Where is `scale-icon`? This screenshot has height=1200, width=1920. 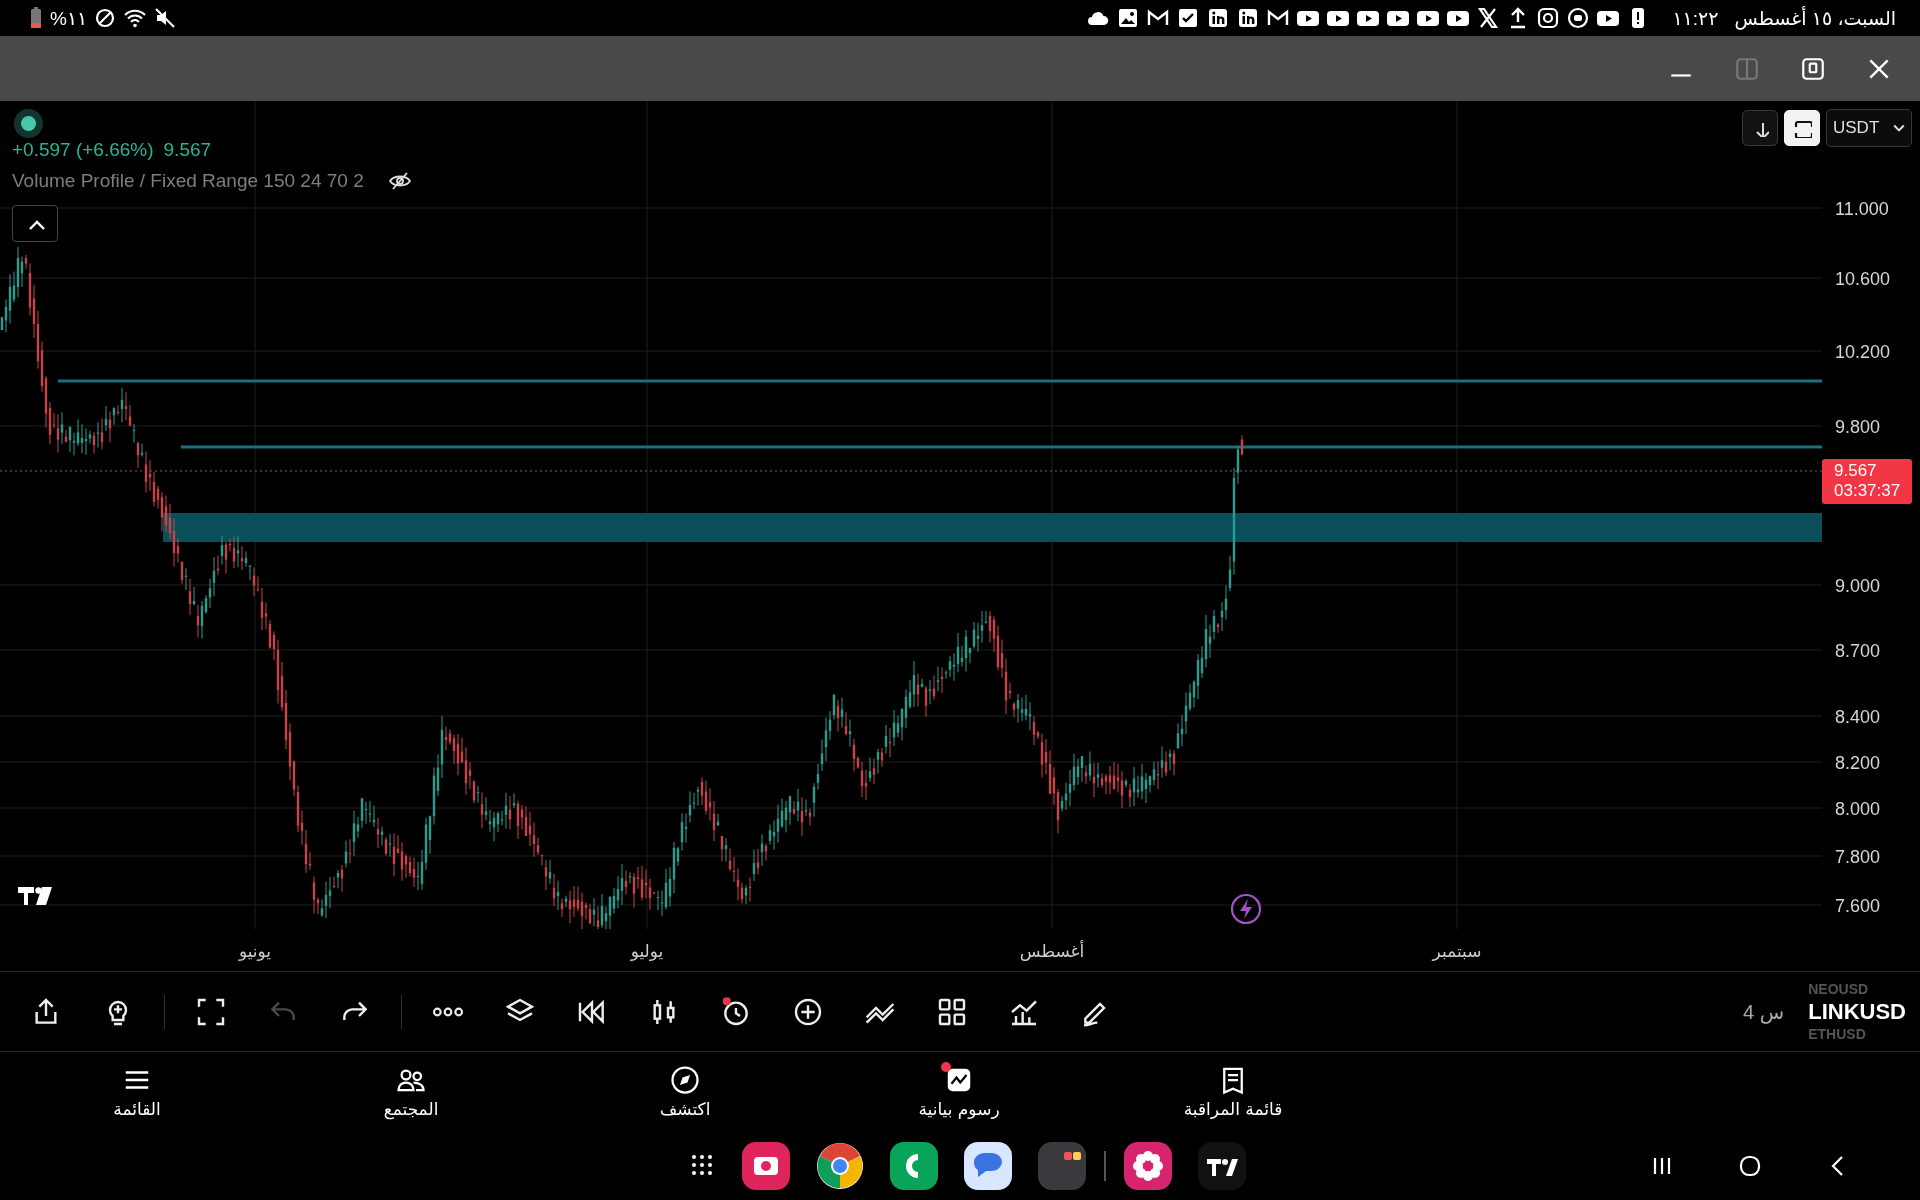
scale-icon is located at coordinates (1802, 128).